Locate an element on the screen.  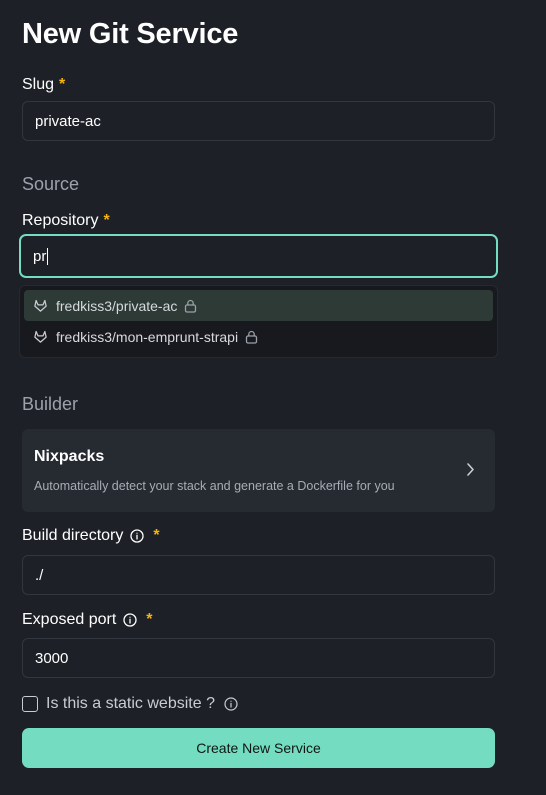
slug-input: private-ac is located at coordinates (258, 121).